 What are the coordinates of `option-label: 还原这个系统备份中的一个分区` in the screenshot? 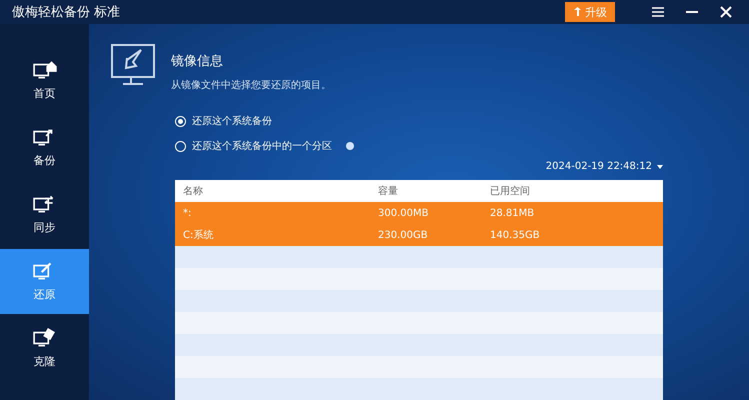 It's located at (262, 146).